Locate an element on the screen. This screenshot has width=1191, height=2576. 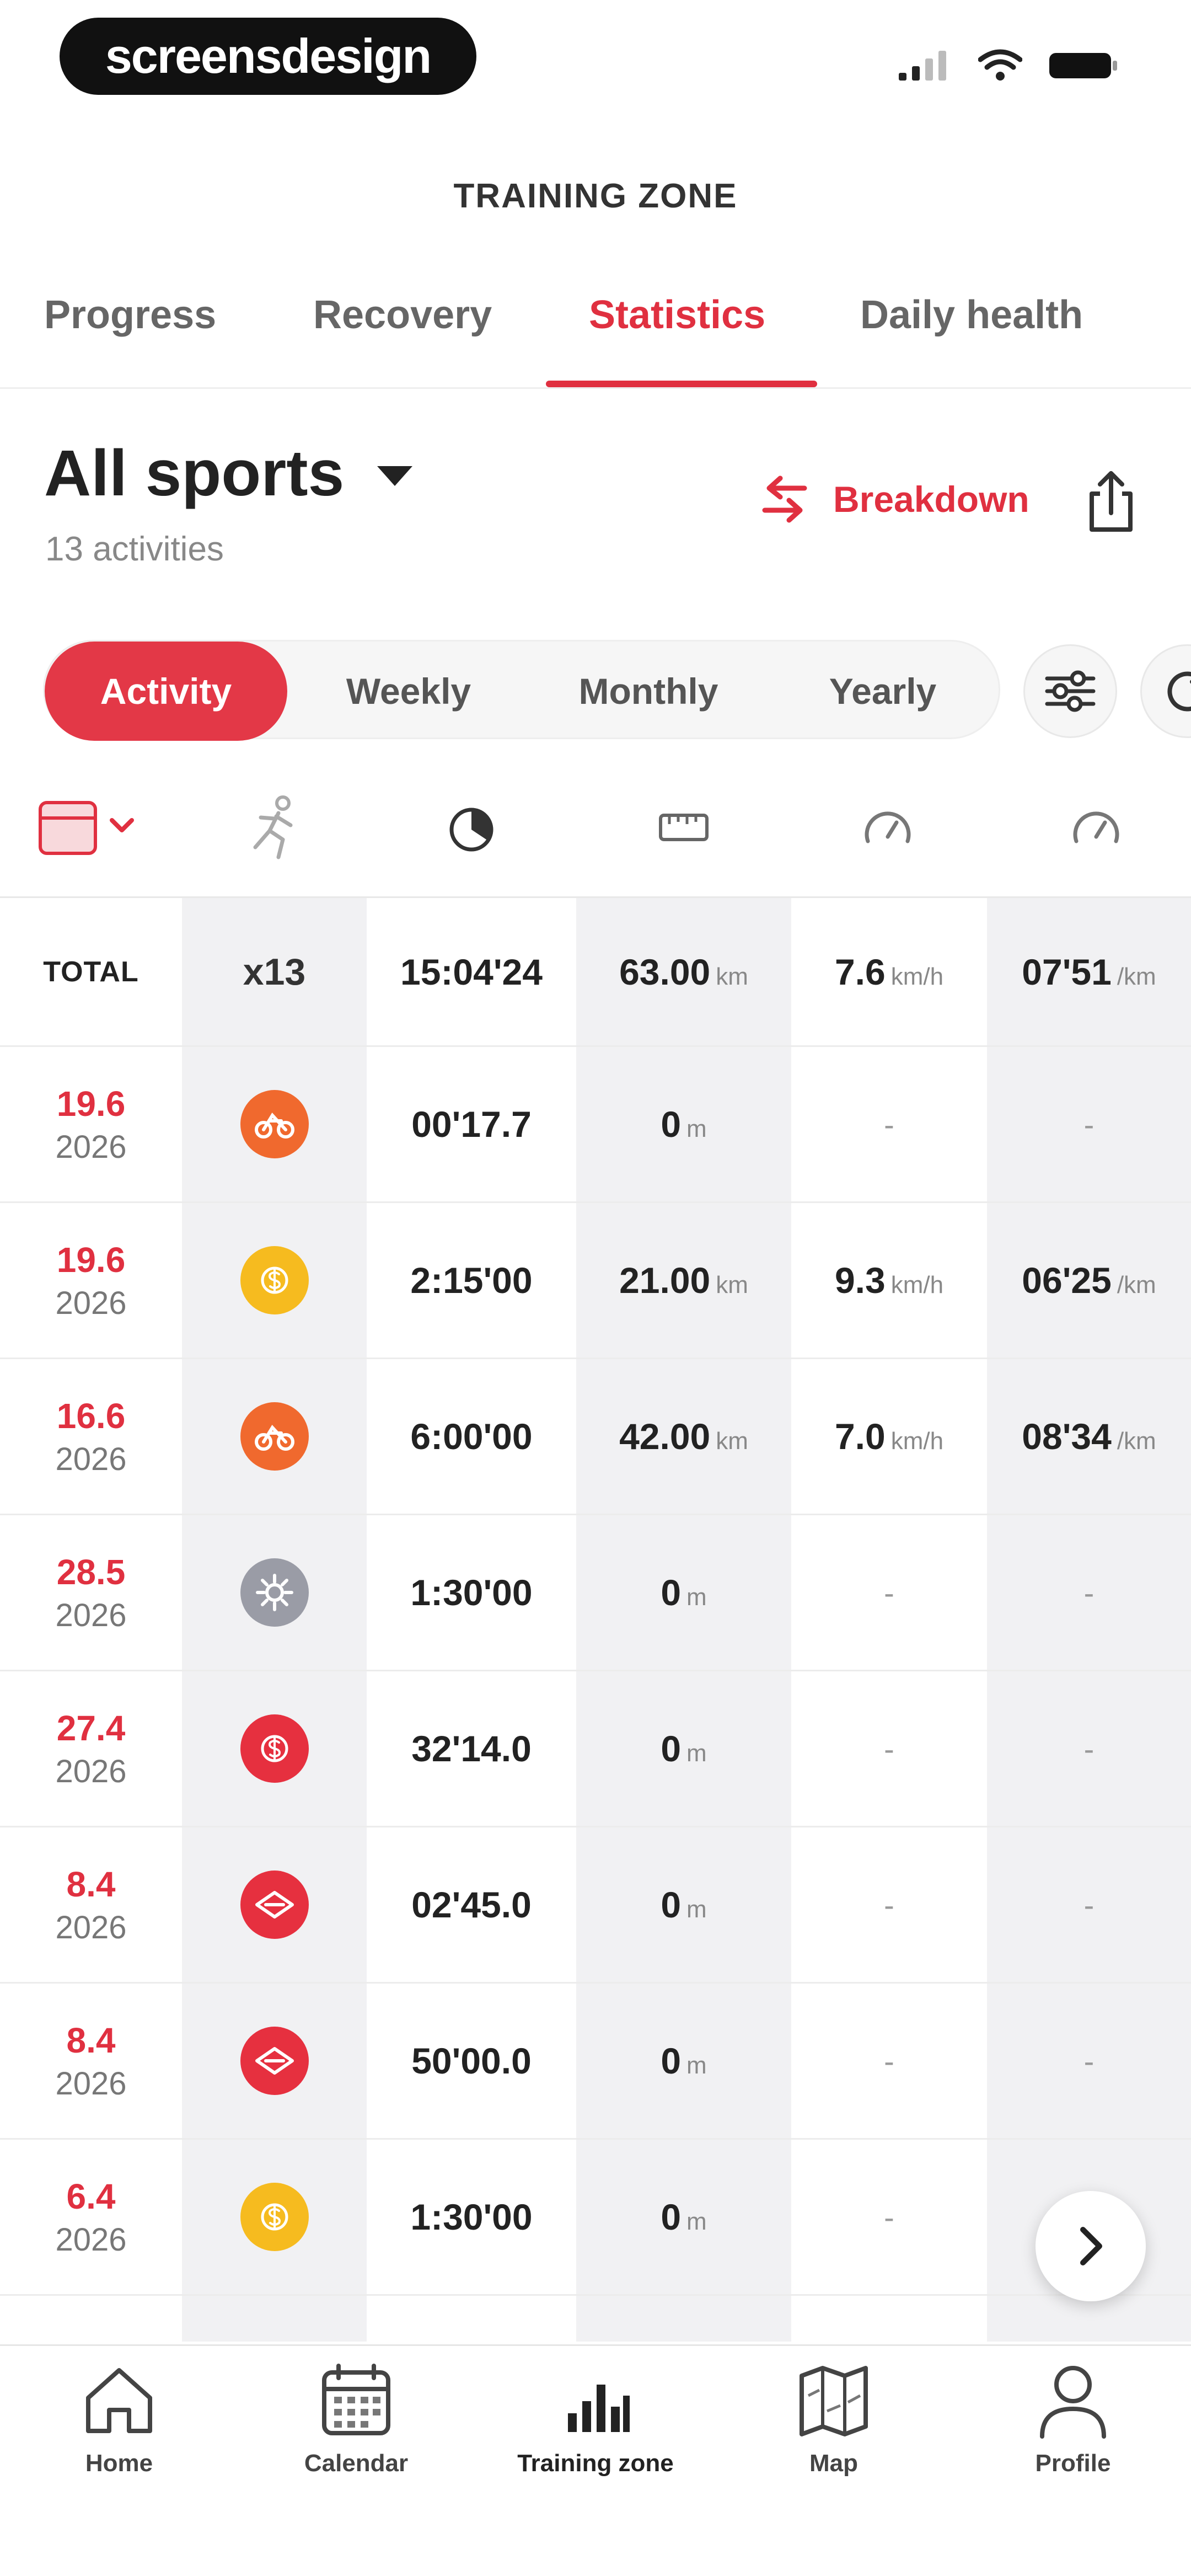
nav-calendar: Calendar is located at coordinates (356, 2420).